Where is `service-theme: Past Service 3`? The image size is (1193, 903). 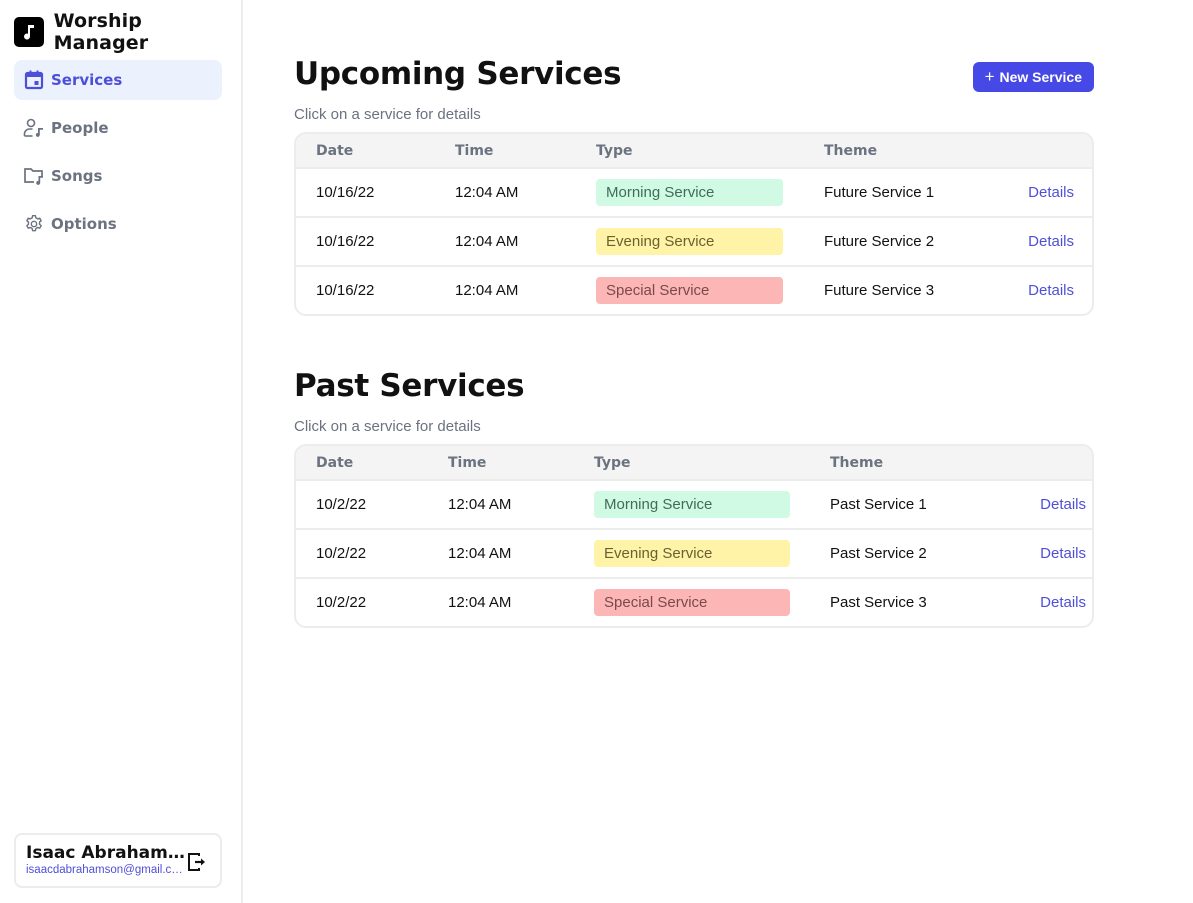 service-theme: Past Service 3 is located at coordinates (878, 602).